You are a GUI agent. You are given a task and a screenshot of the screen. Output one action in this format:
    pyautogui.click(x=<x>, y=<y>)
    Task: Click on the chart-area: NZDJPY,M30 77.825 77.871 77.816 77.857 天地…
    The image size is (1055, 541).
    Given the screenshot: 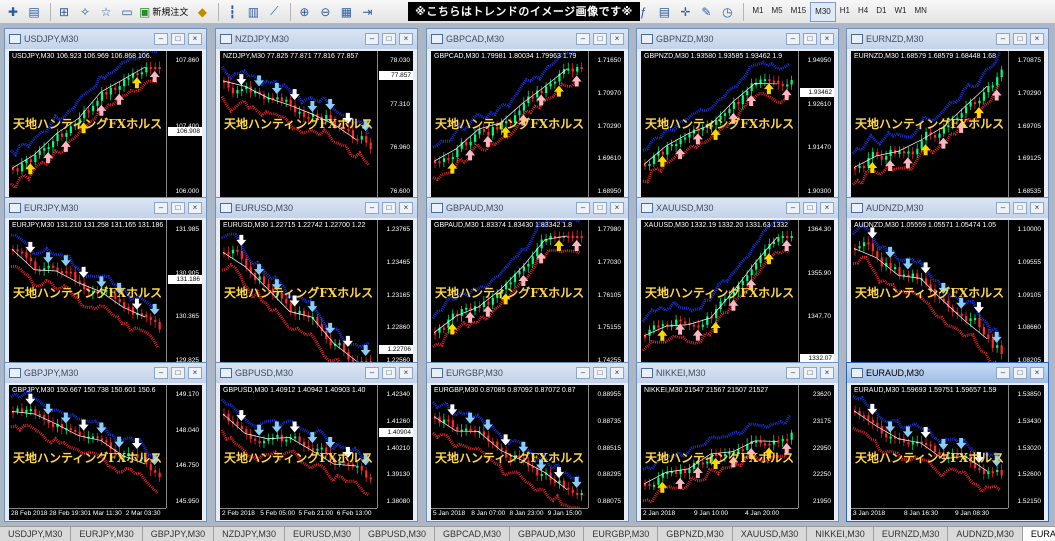 What is the action you would take?
    pyautogui.click(x=316, y=130)
    